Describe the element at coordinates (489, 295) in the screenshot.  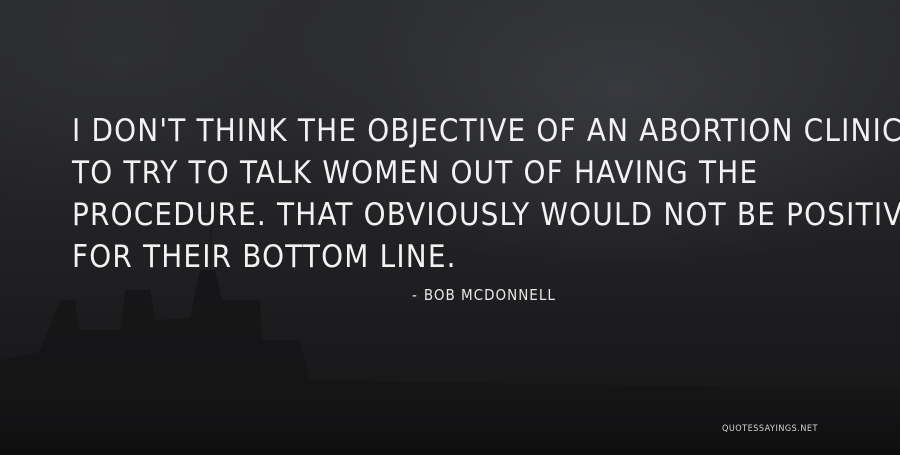
I see `author-name: BOB MCDONNELL` at that location.